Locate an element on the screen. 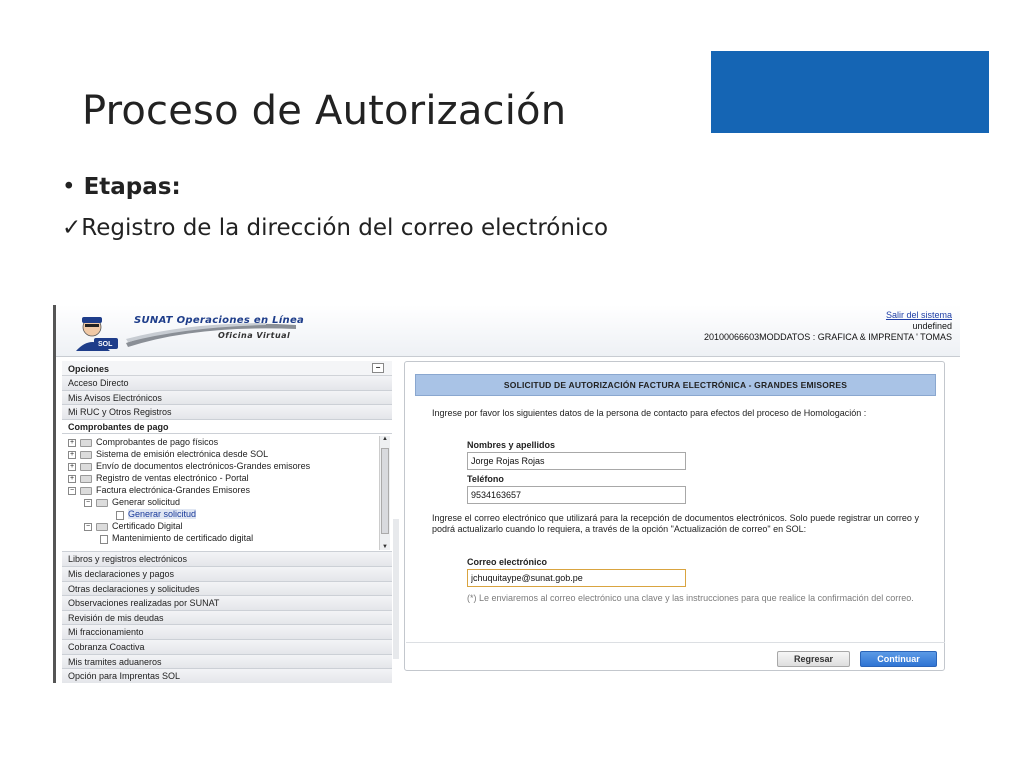 This screenshot has width=1024, height=768. sidebar-scrollbar is located at coordinates (396, 589).